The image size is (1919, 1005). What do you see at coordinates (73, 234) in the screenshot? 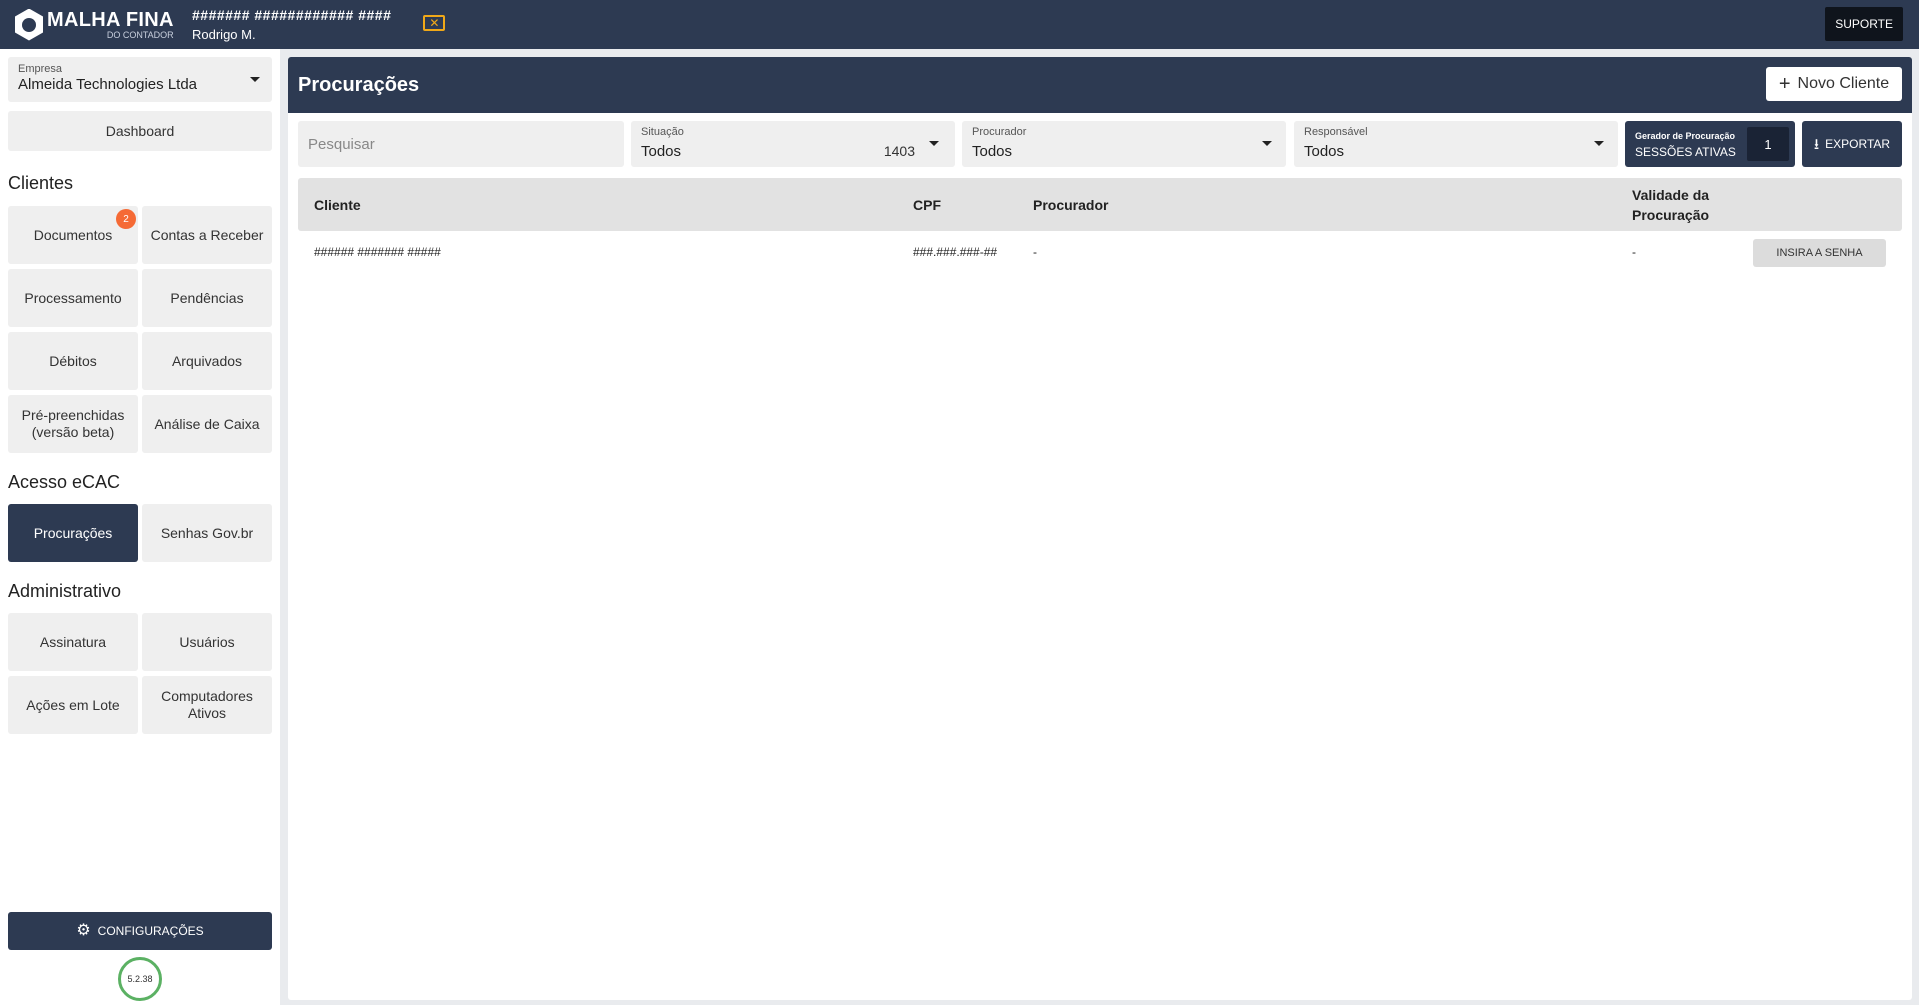
I see `sidebar-item-label: Documentos` at bounding box center [73, 234].